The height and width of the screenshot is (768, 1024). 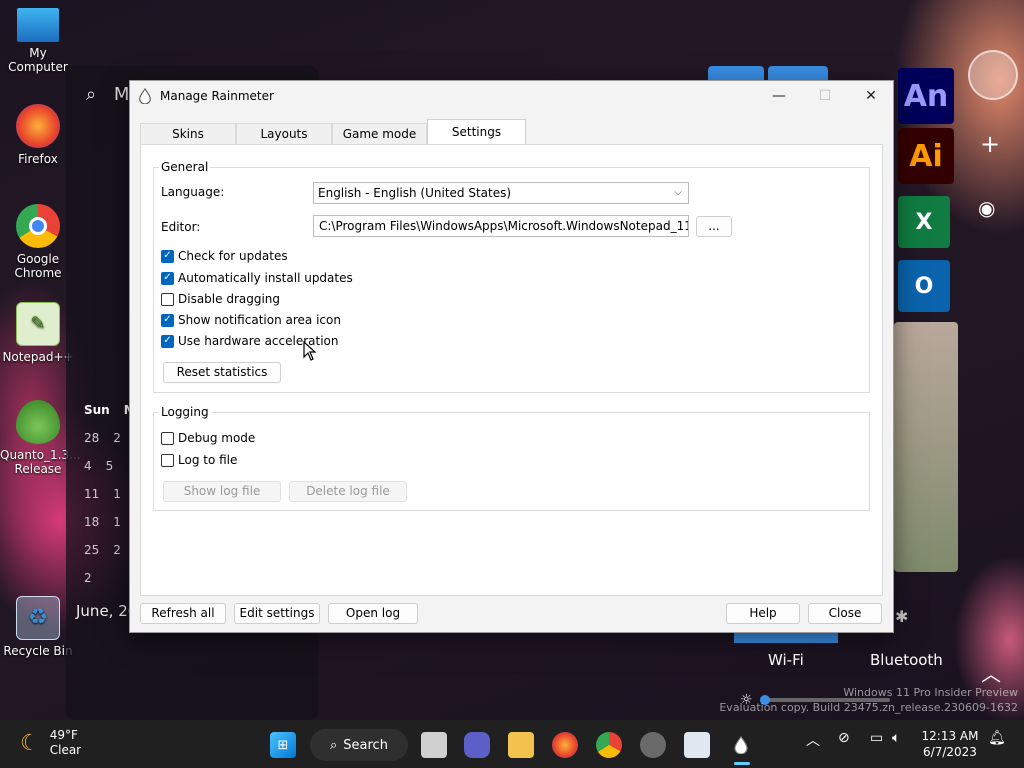 What do you see at coordinates (117, 494) in the screenshot?
I see `cal-day: 1` at bounding box center [117, 494].